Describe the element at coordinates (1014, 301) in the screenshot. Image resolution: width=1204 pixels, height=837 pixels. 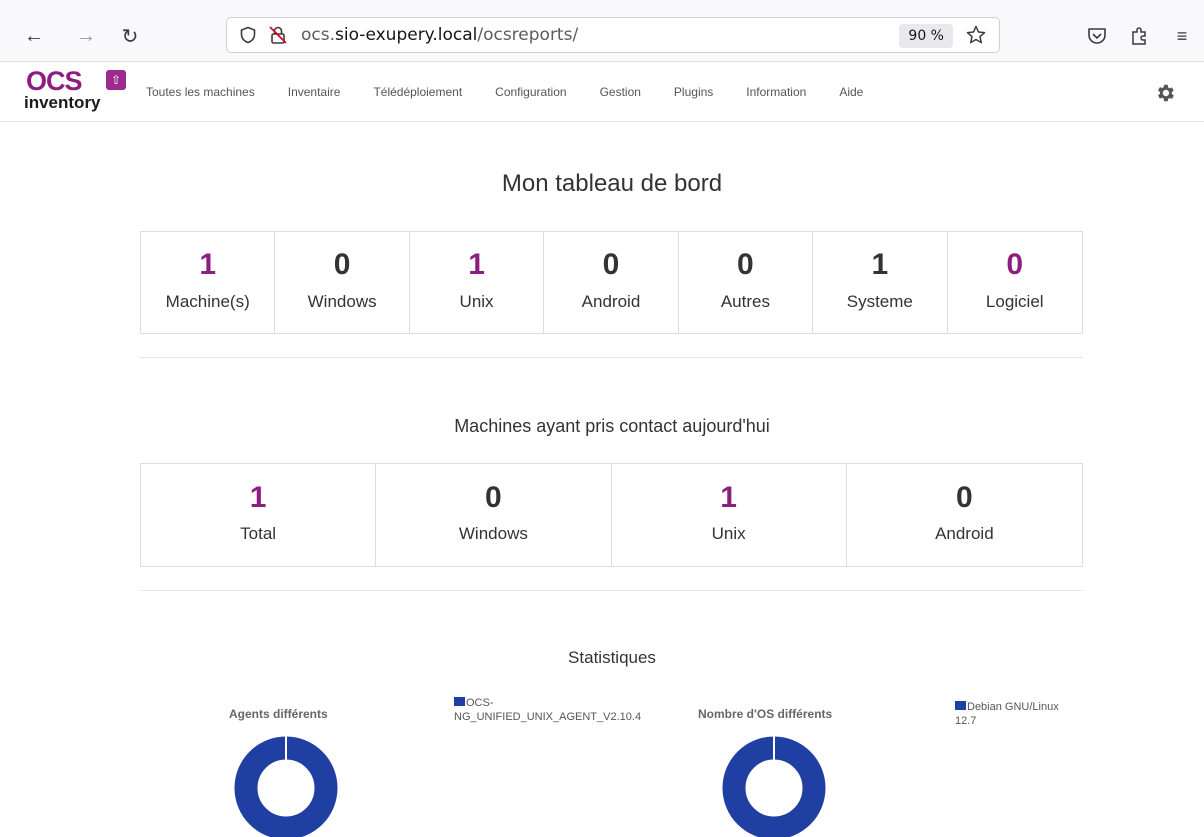
I see `stat-label: Logiciel` at that location.